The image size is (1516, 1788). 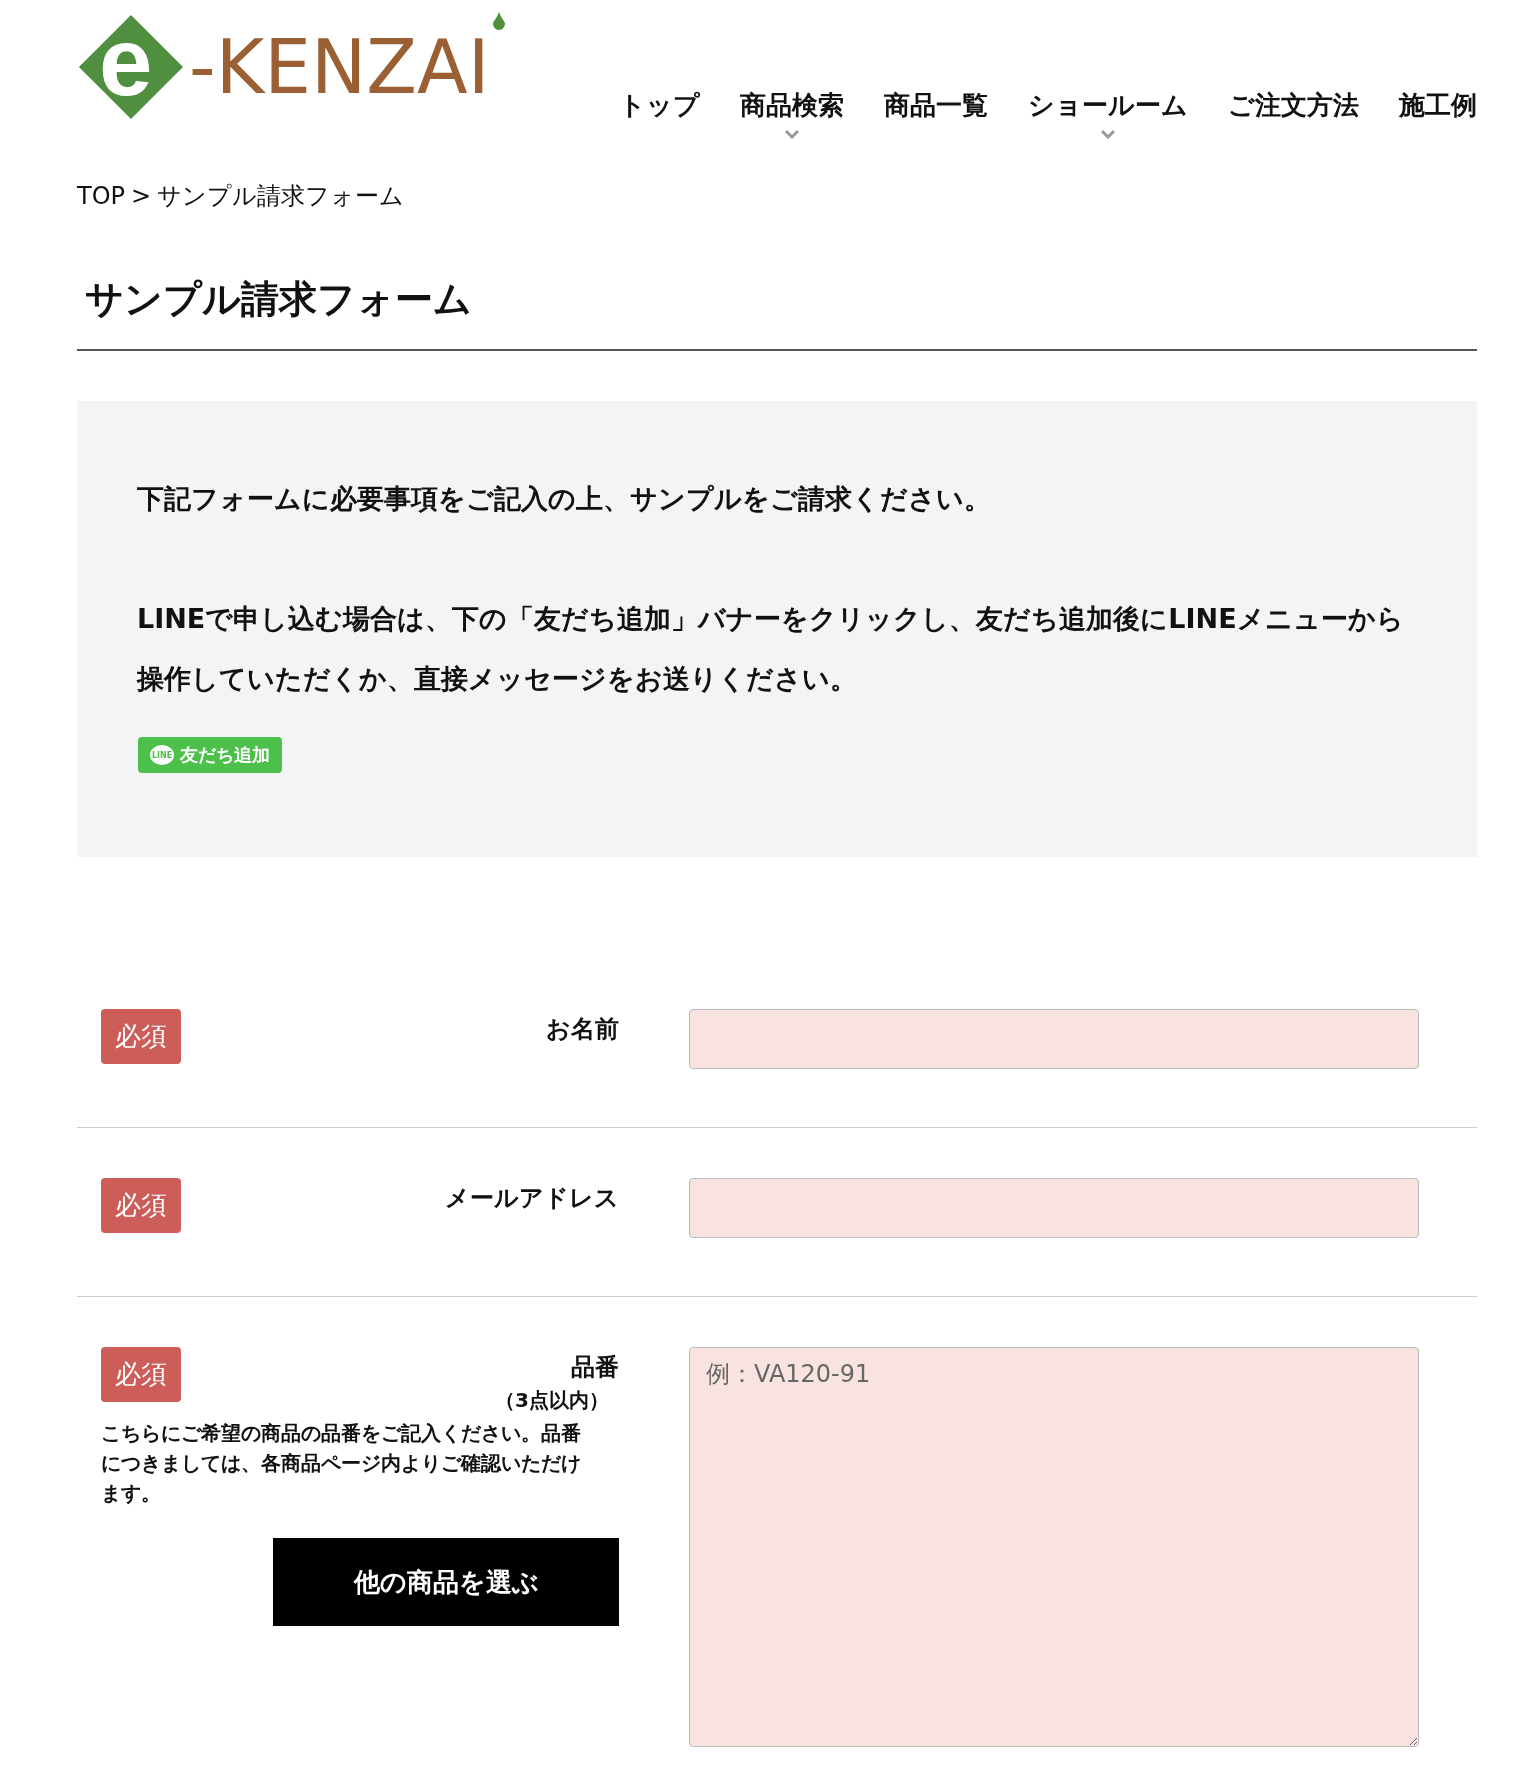 What do you see at coordinates (792, 118) in the screenshot?
I see `nav-link: 商品検索` at bounding box center [792, 118].